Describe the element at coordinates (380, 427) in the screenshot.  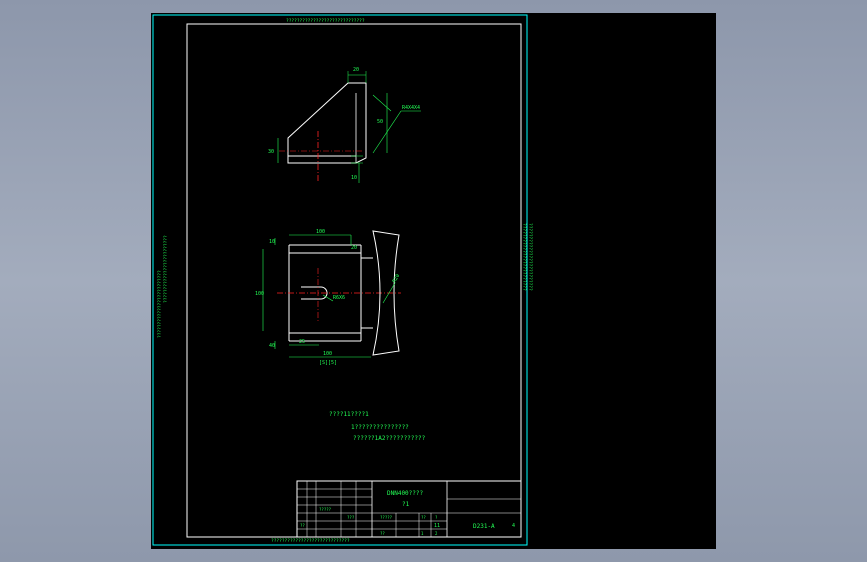
I see `note-line-2: 1???????????????` at that location.